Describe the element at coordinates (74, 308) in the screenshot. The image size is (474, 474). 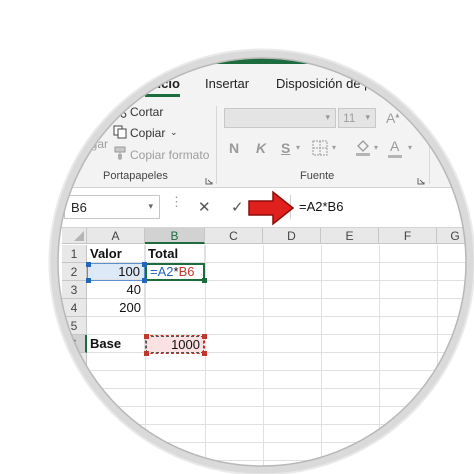
I see `row-header-4: 4` at that location.